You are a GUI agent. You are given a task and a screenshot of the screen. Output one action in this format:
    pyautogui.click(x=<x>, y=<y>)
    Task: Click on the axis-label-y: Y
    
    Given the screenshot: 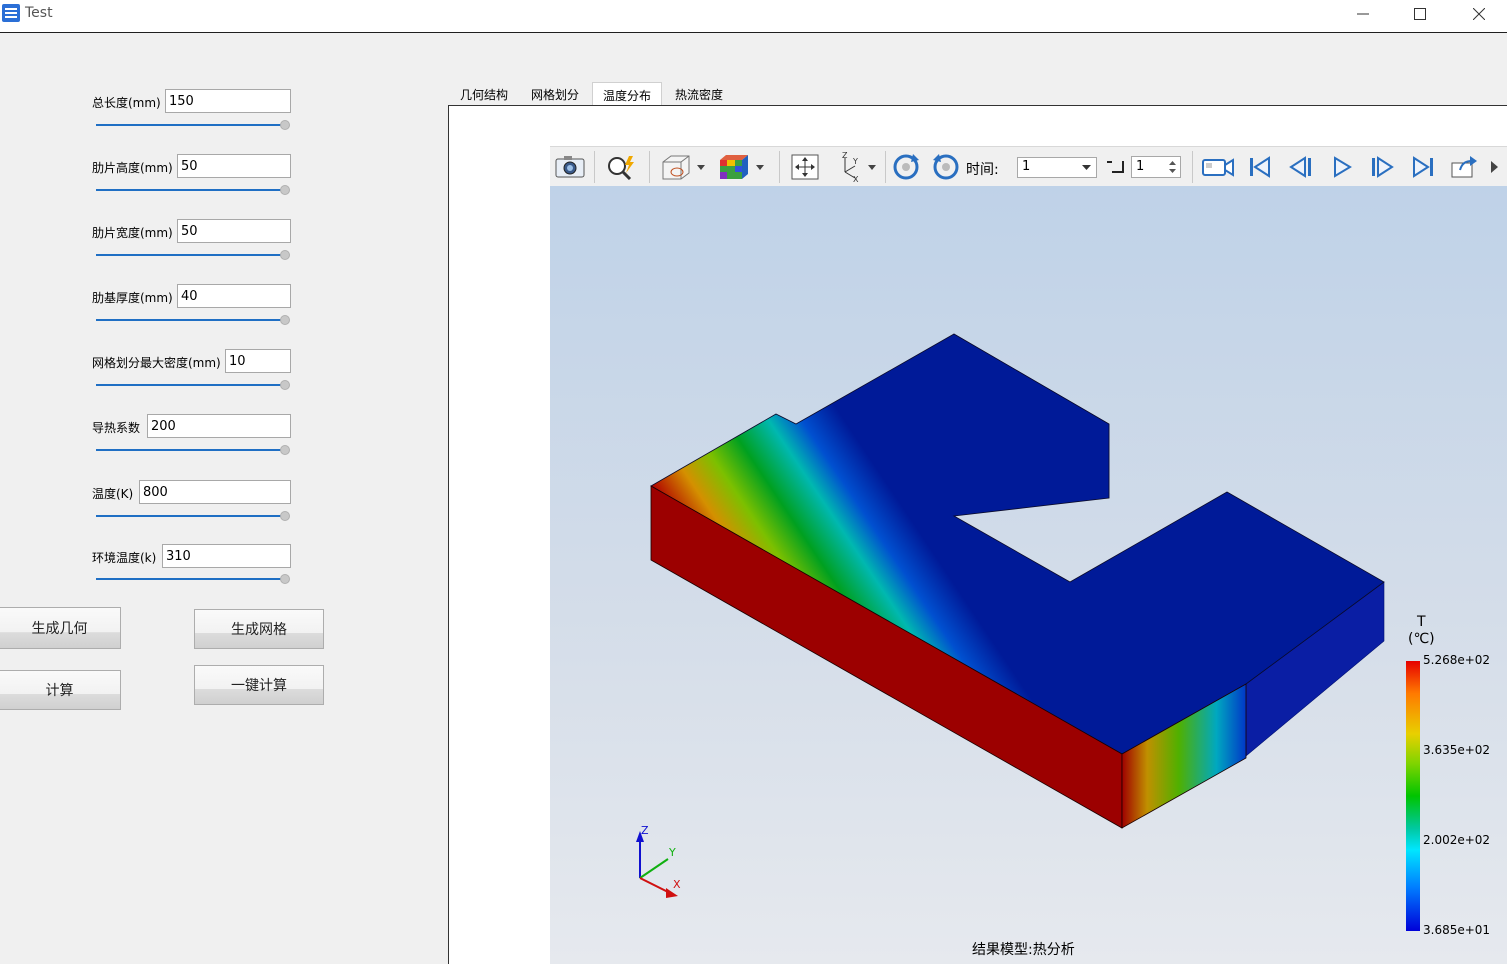 What is the action you would take?
    pyautogui.click(x=672, y=852)
    